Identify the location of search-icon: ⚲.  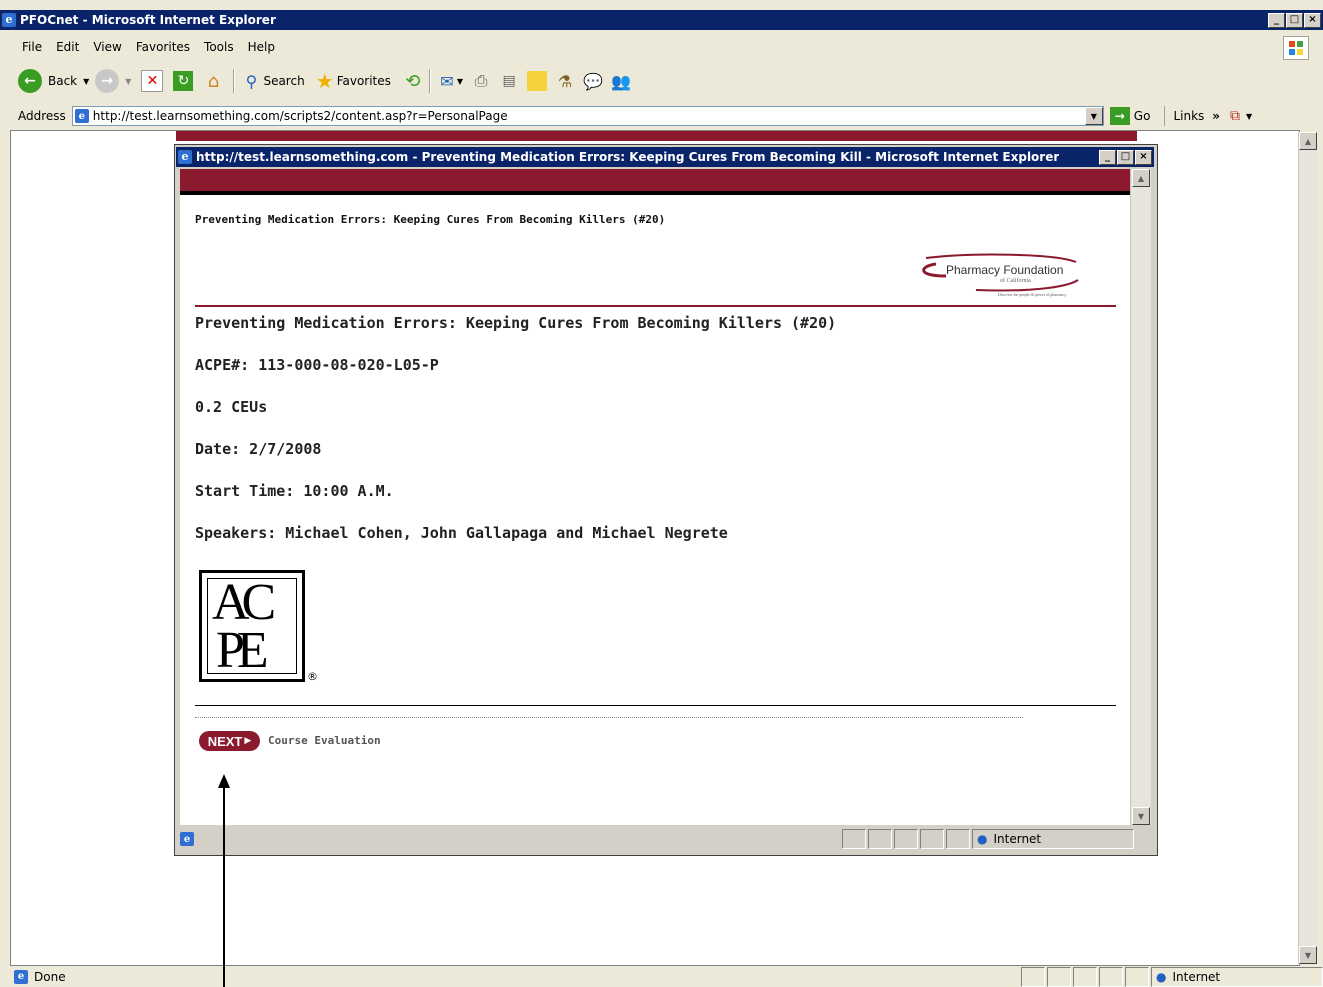
(251, 81).